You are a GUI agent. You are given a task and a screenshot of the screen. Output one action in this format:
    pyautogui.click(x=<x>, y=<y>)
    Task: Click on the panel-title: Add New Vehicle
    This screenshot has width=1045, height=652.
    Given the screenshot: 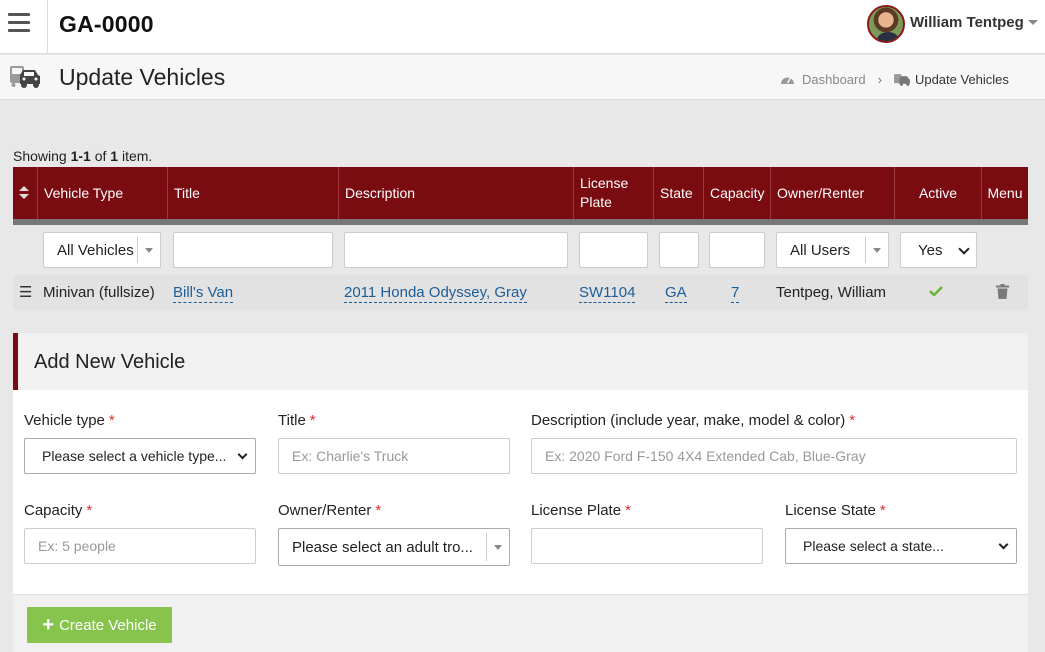 What is the action you would take?
    pyautogui.click(x=110, y=362)
    